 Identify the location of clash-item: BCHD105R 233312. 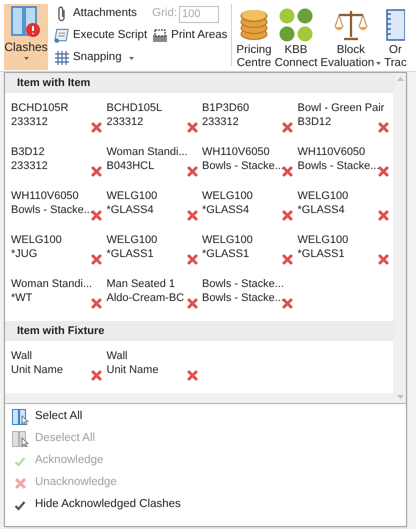
(58, 123).